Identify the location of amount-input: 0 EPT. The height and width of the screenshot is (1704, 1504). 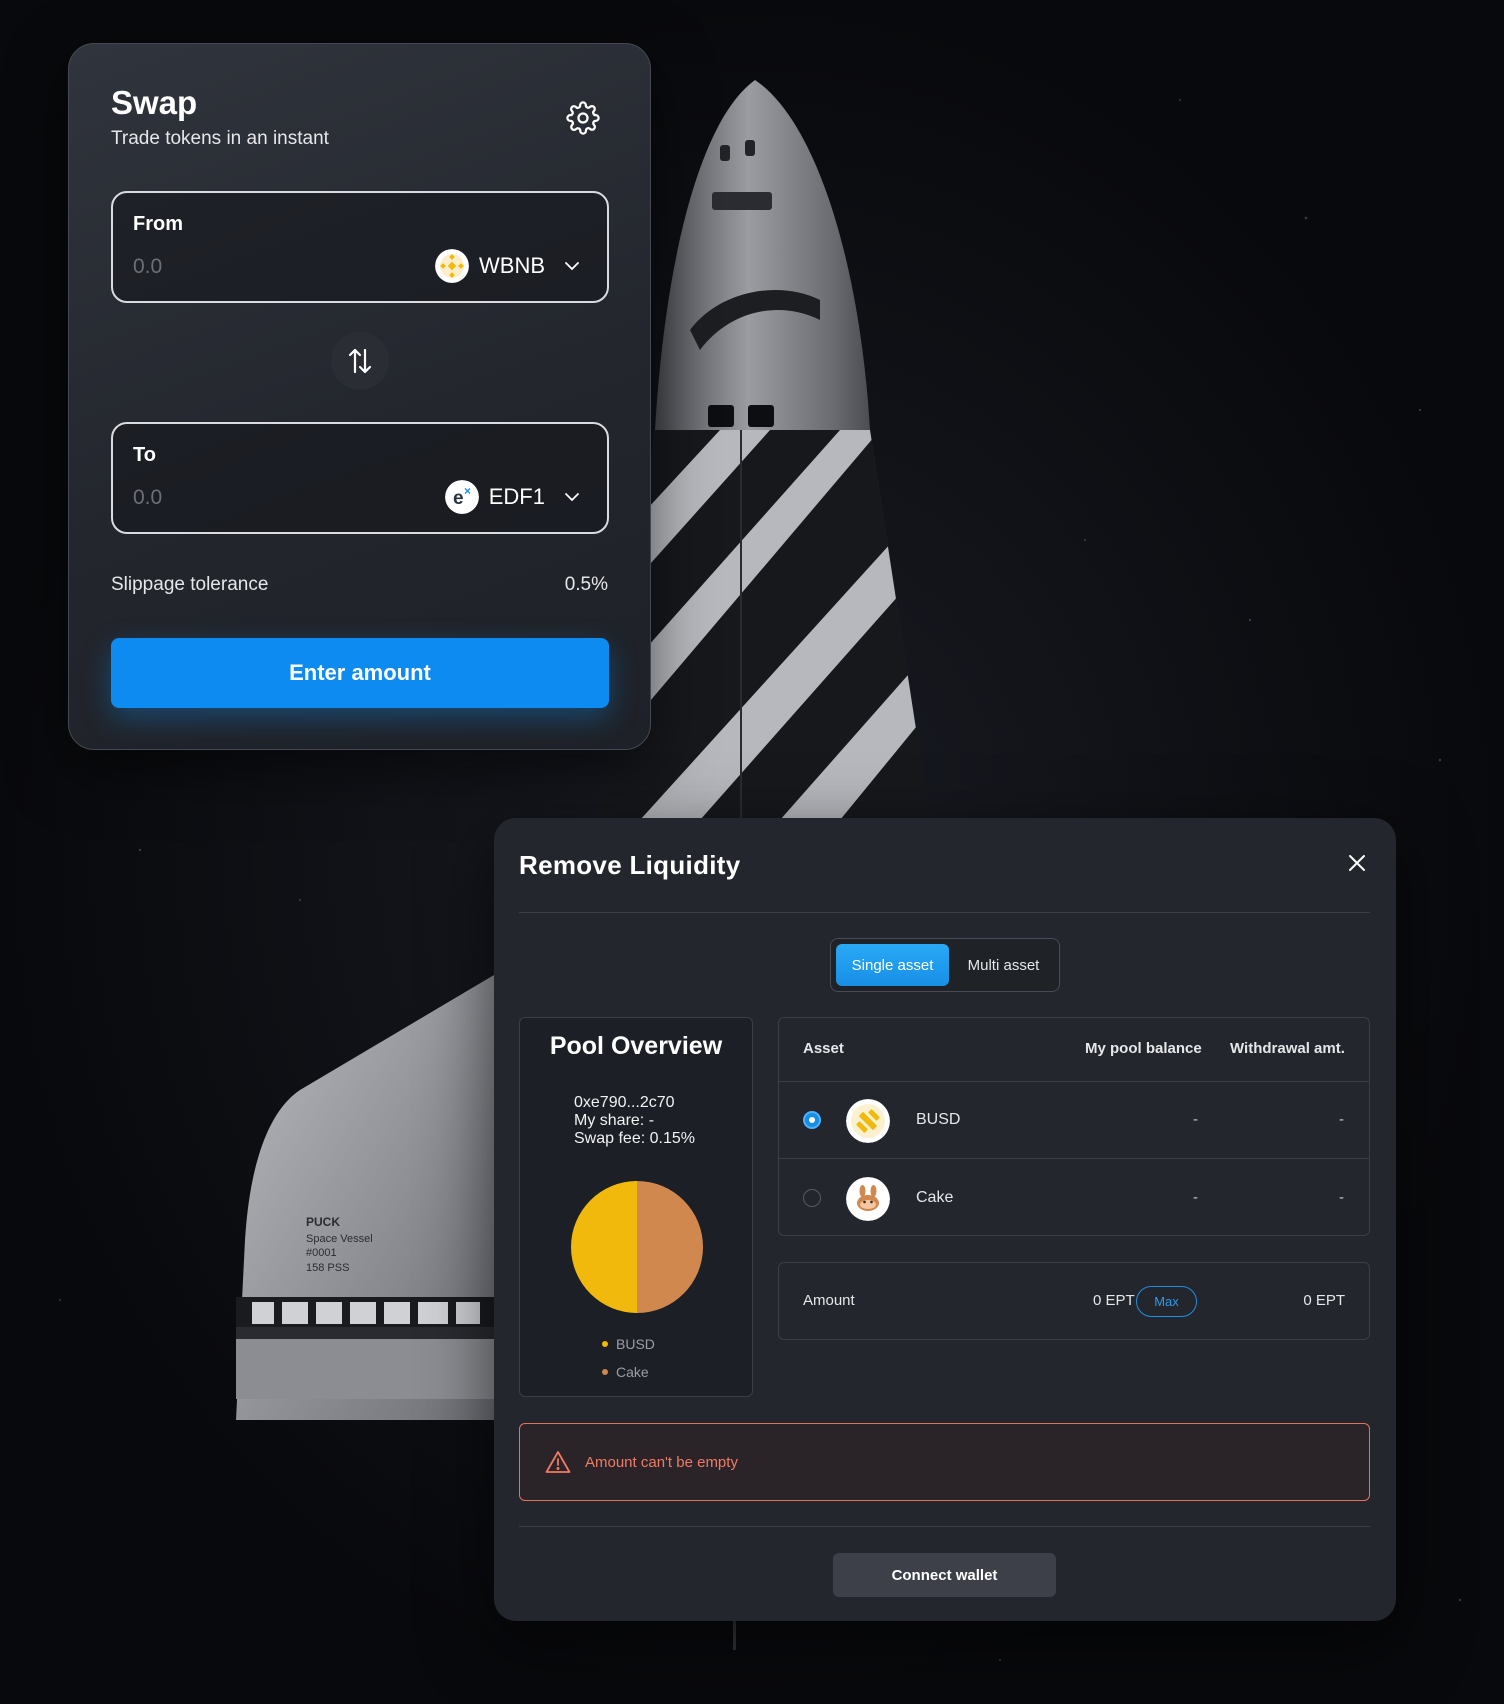
(1114, 1300).